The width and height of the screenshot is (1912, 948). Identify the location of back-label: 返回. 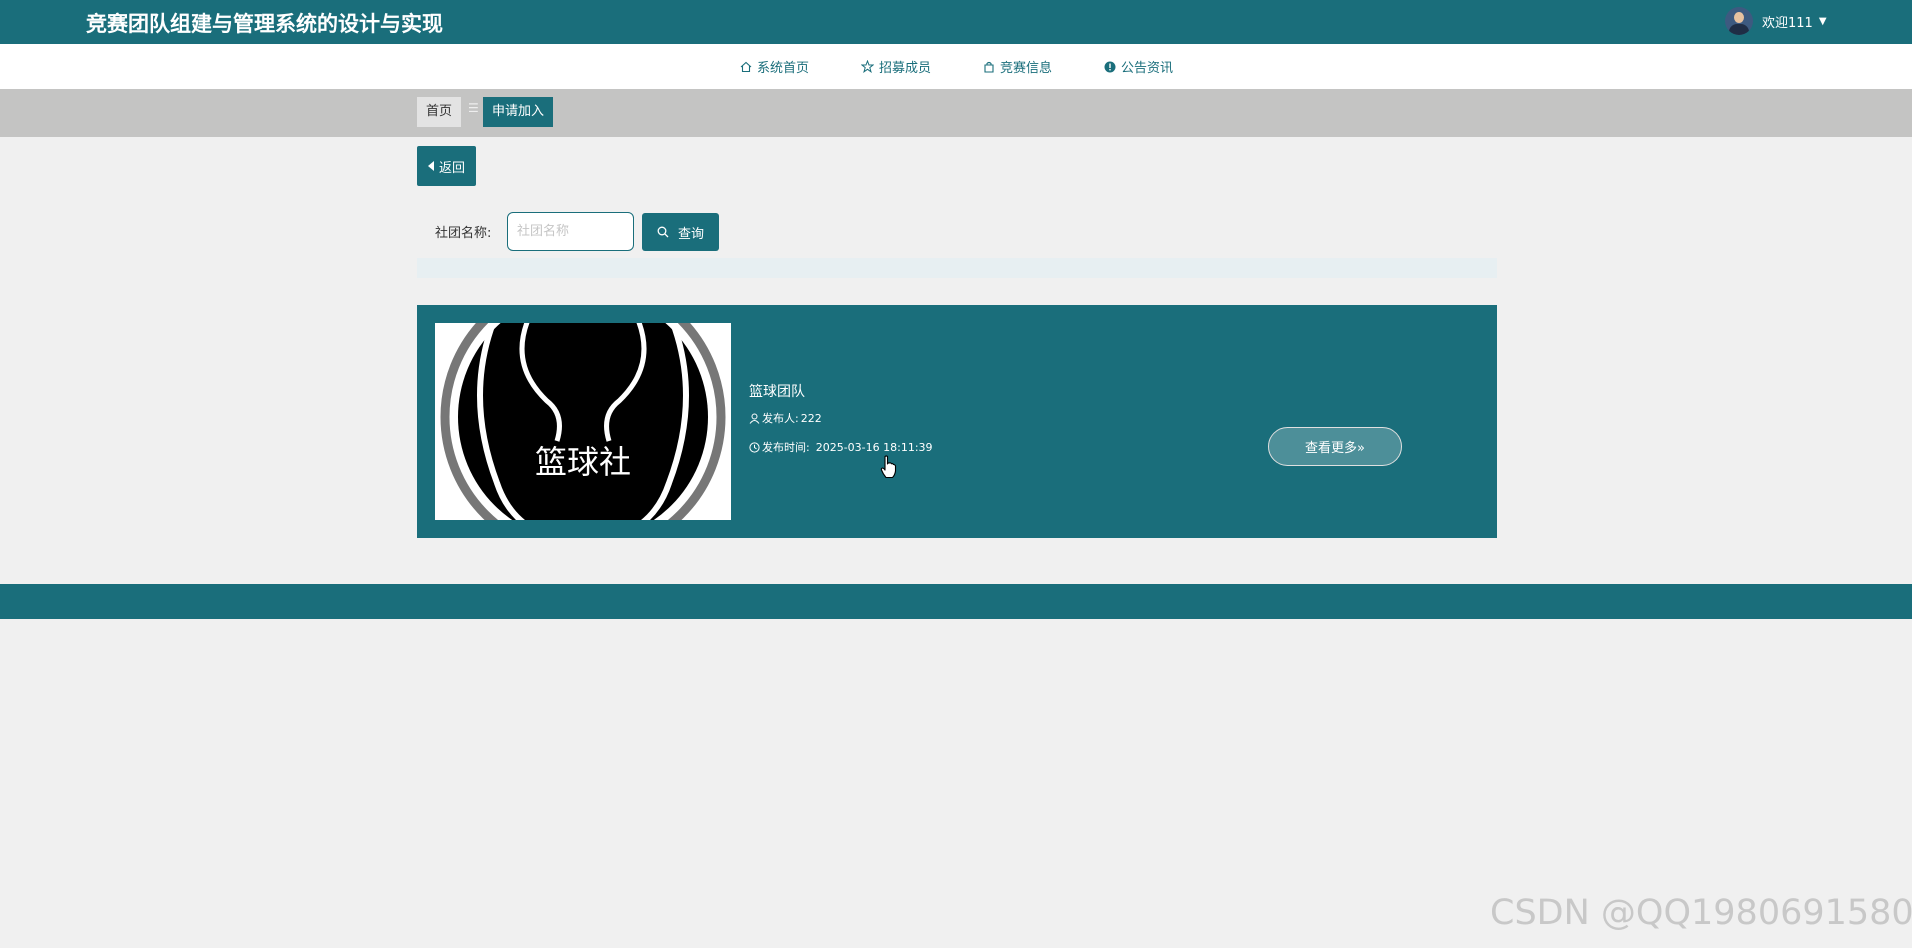
(451, 168).